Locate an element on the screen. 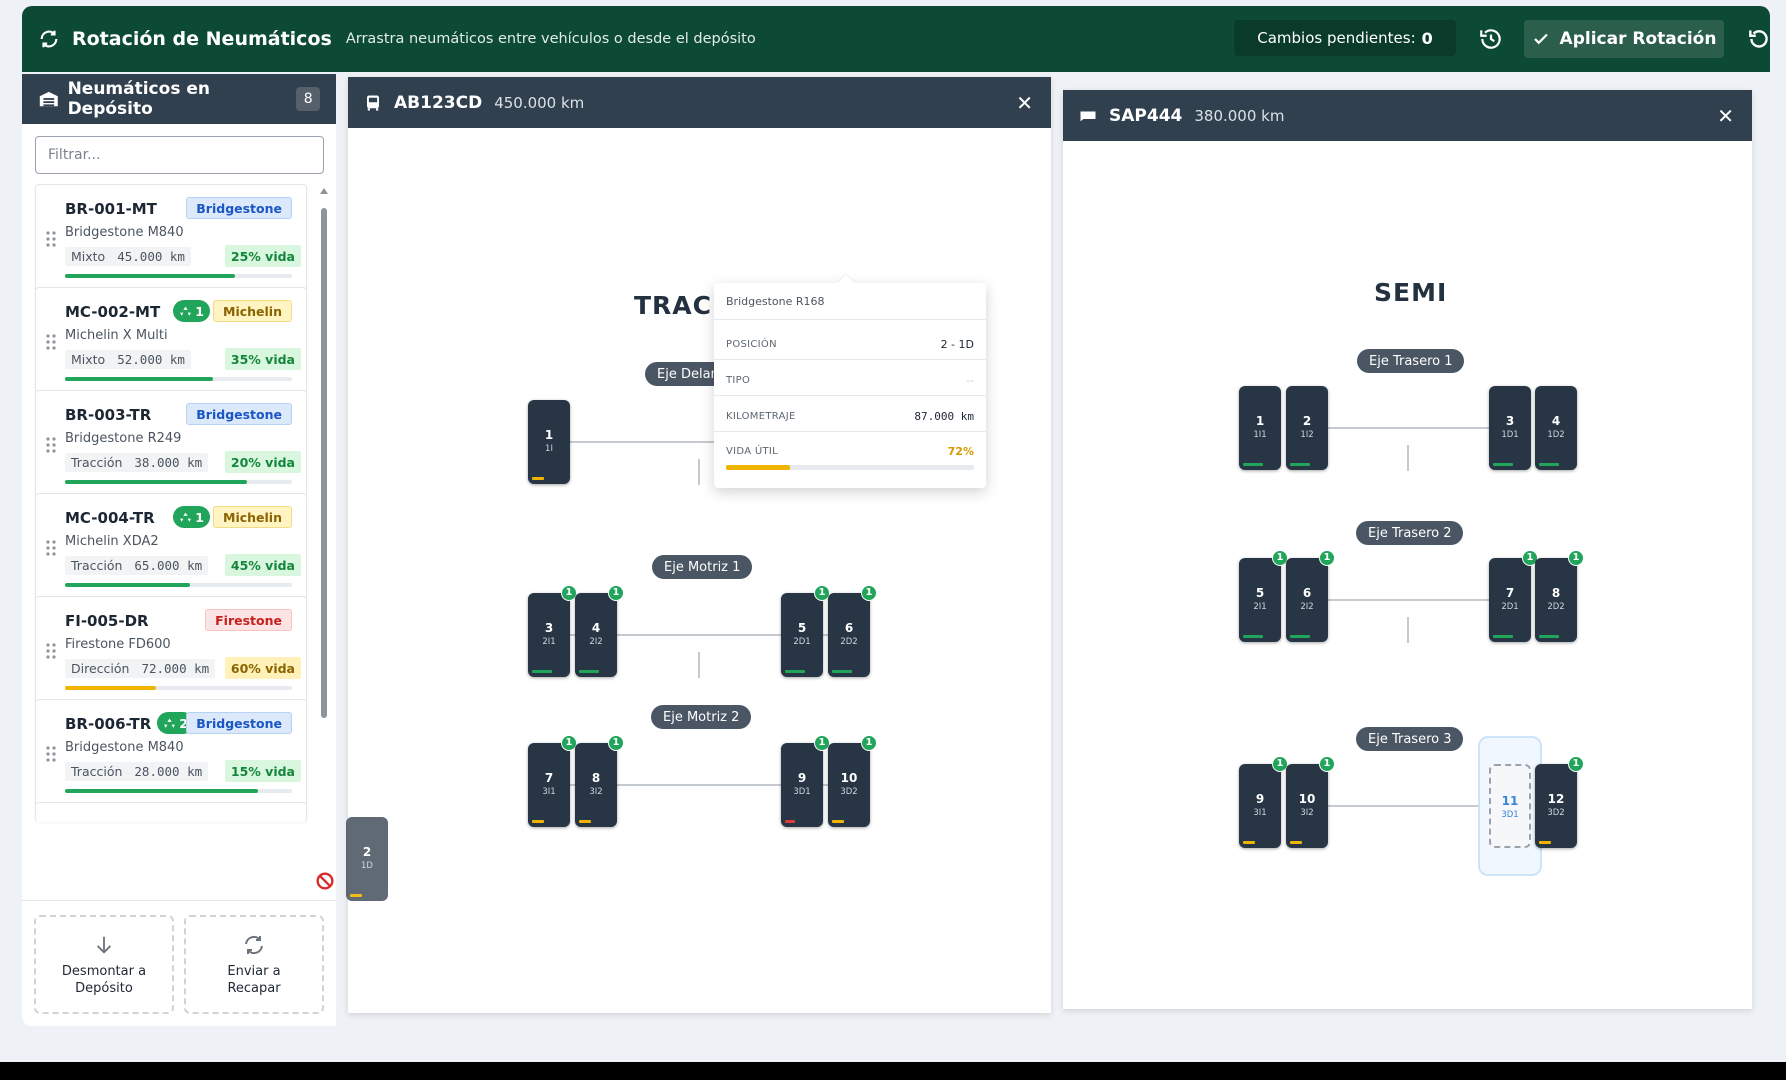 Image resolution: width=1786 pixels, height=1080 pixels. tire-slot: 1 3 2I1 is located at coordinates (552, 631).